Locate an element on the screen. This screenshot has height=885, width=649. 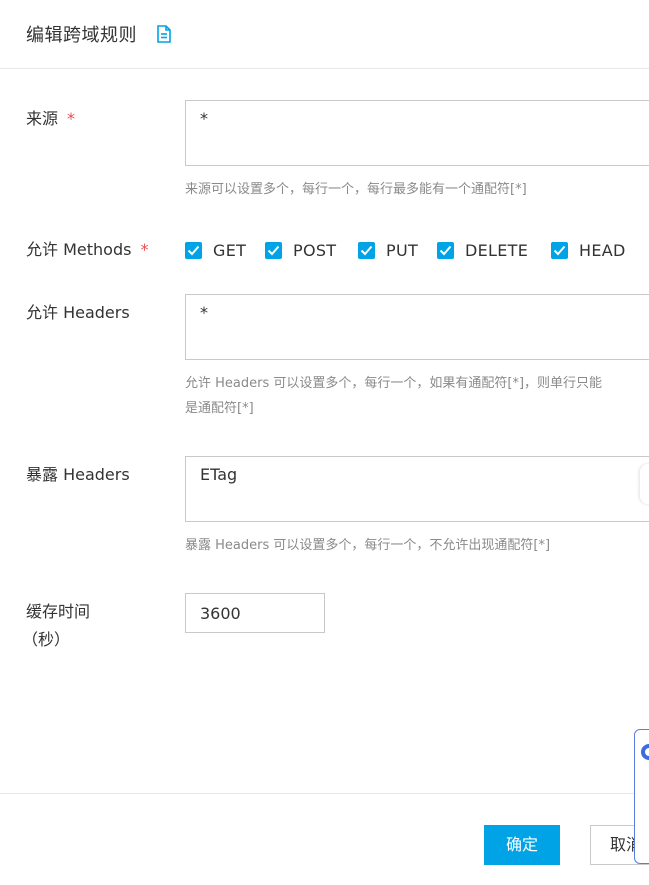
side-panel-edge is located at coordinates (644, 484).